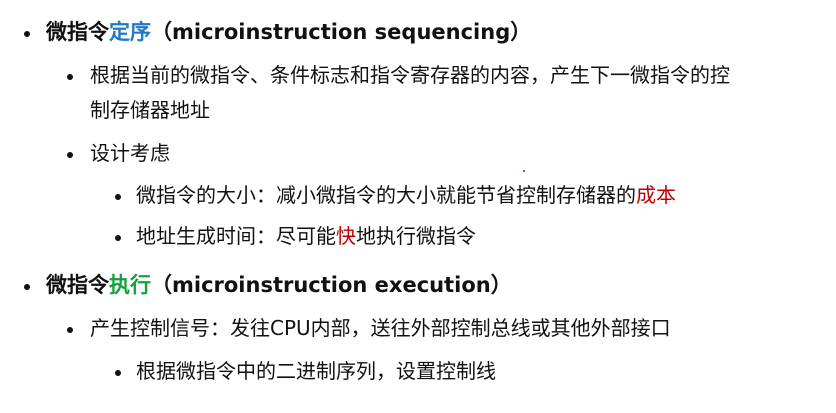 The height and width of the screenshot is (413, 836). Describe the element at coordinates (77, 285) in the screenshot. I see `section2-title-prefix: 微指令` at that location.